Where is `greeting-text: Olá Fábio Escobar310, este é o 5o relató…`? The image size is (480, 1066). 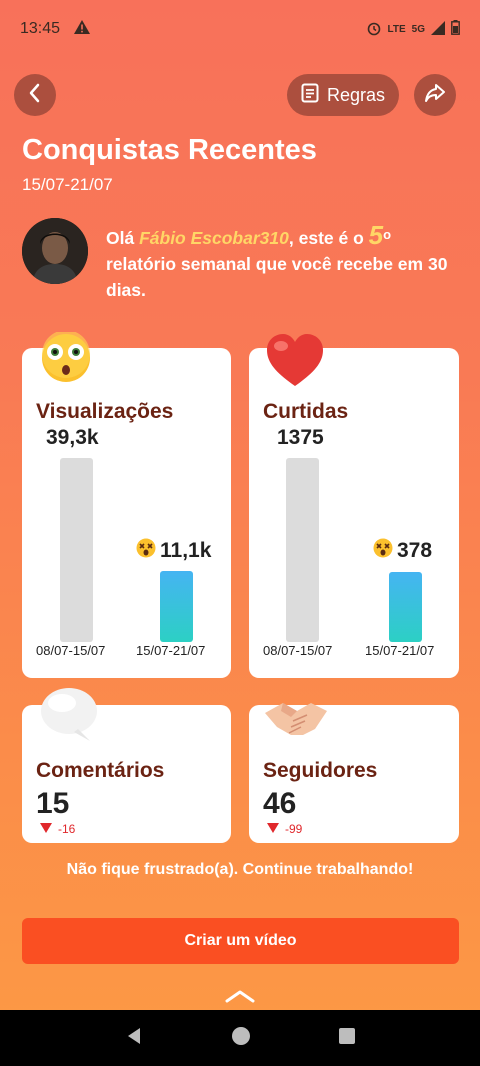
greeting-text: Olá Fábio Escobar310, este é o 5o relató… is located at coordinates (281, 262).